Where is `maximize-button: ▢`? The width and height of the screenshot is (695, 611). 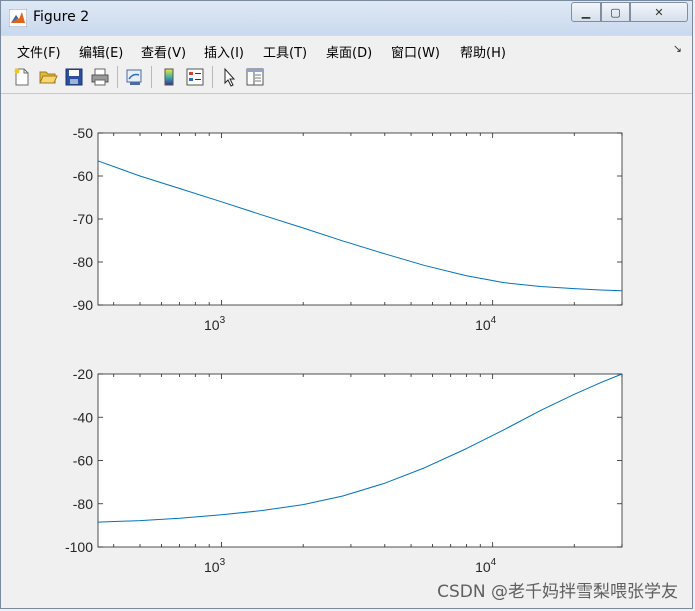 maximize-button: ▢ is located at coordinates (615, 12).